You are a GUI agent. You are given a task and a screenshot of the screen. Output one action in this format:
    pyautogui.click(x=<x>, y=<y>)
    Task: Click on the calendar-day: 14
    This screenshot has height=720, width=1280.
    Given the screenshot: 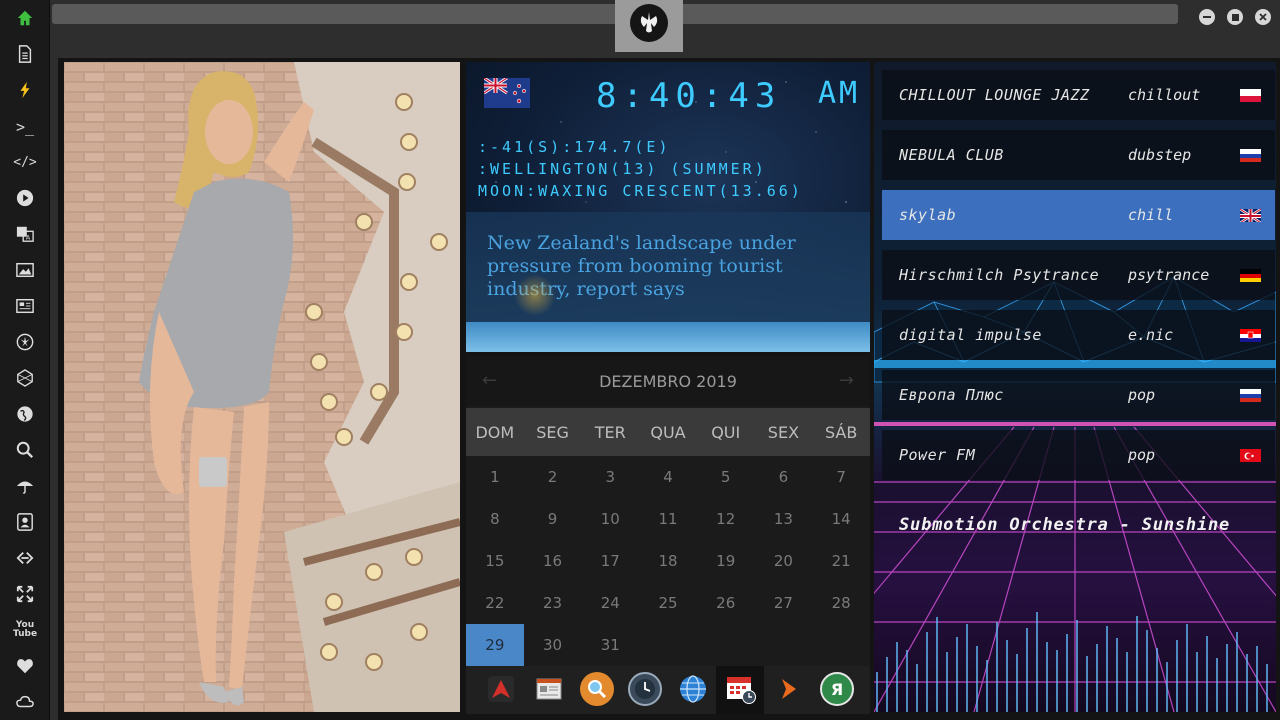 What is the action you would take?
    pyautogui.click(x=841, y=519)
    